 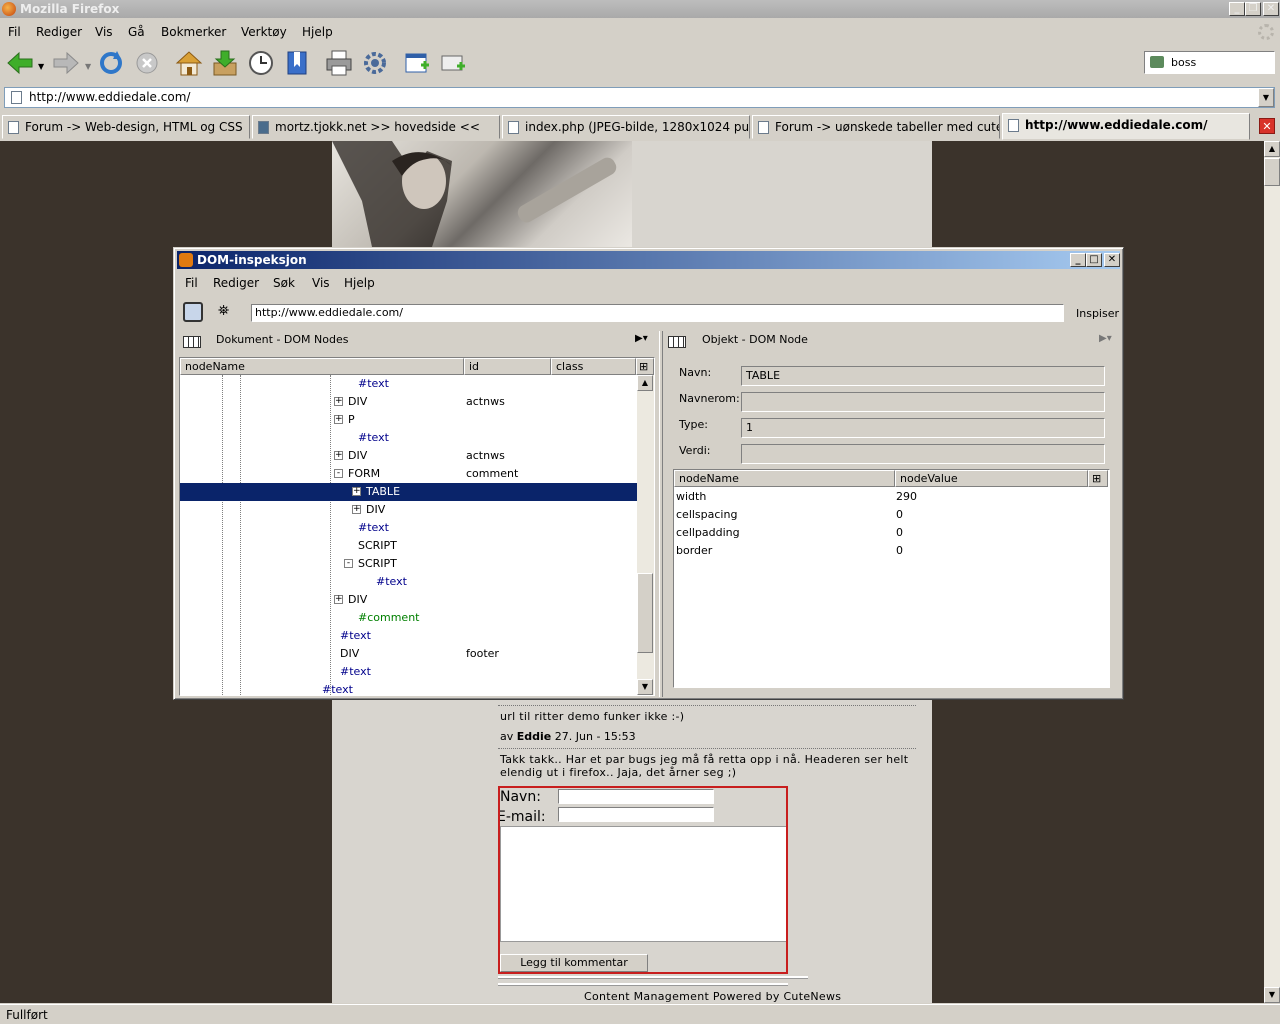 I want to click on column-header-class: class, so click(x=593, y=366).